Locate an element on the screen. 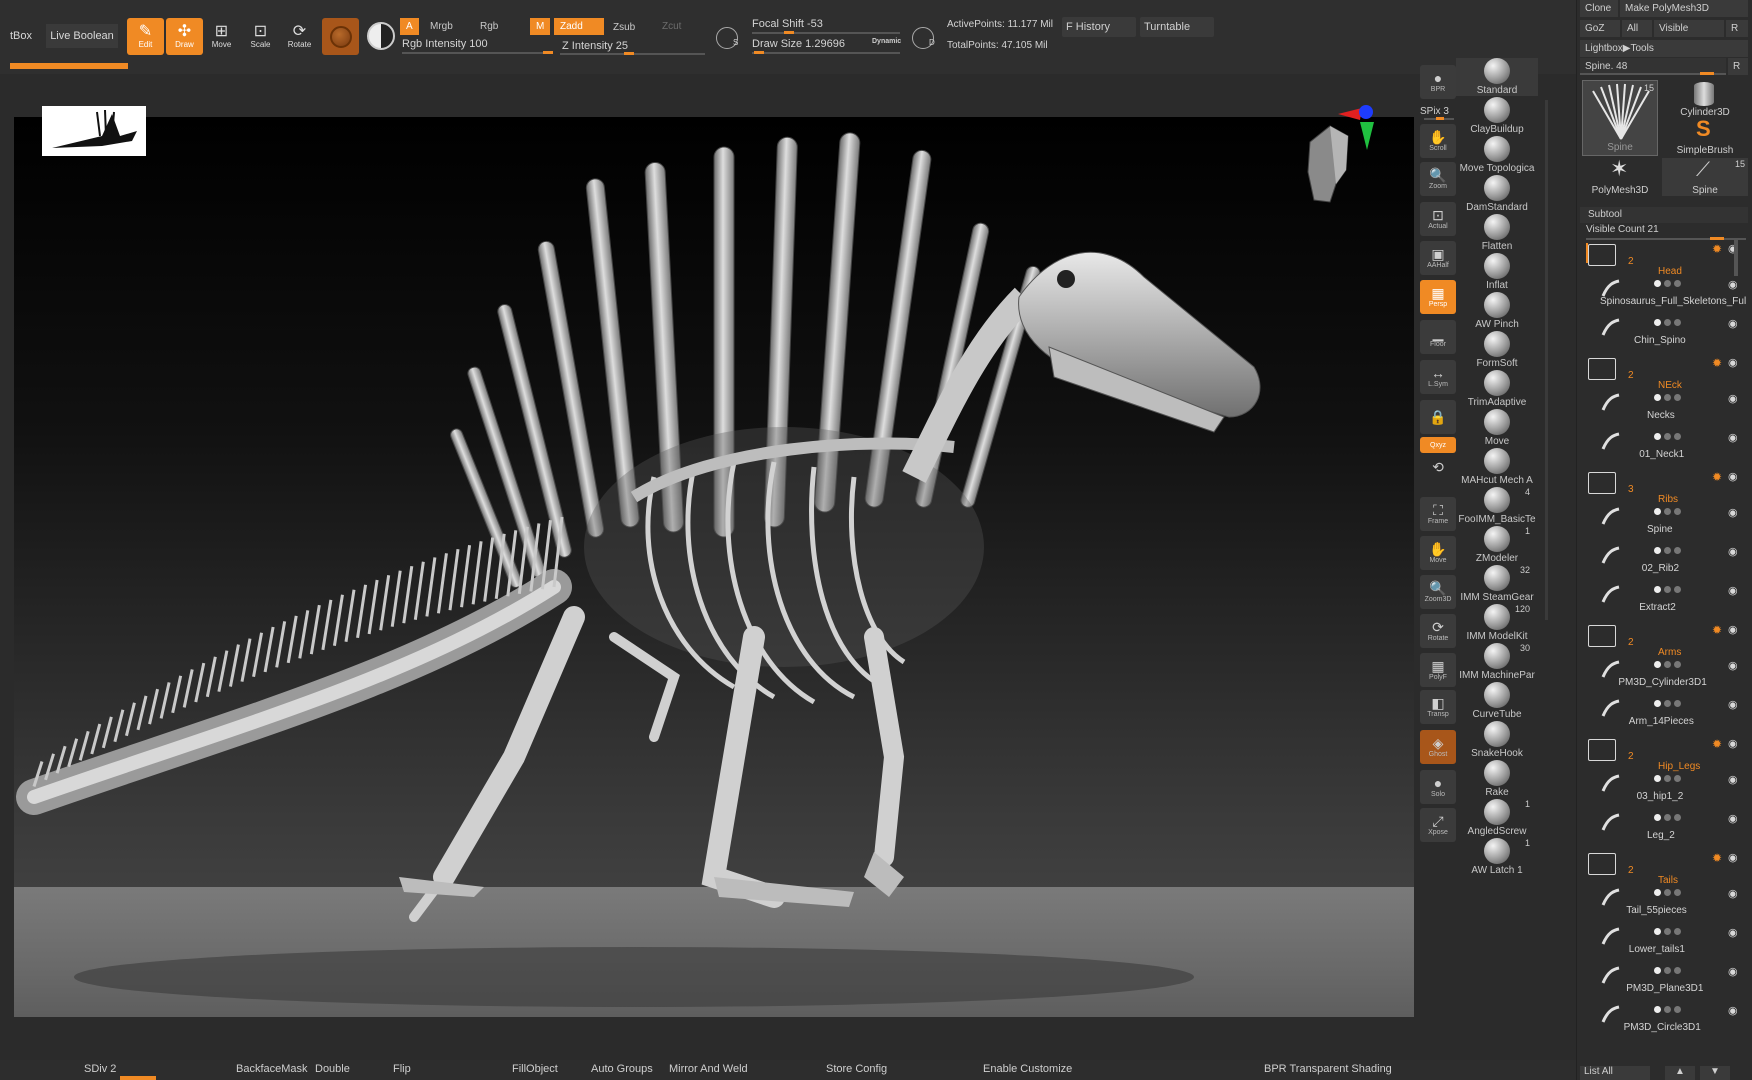 The image size is (1752, 1080). subtool-name: PM3D_Plane3D1 is located at coordinates (1664, 988).